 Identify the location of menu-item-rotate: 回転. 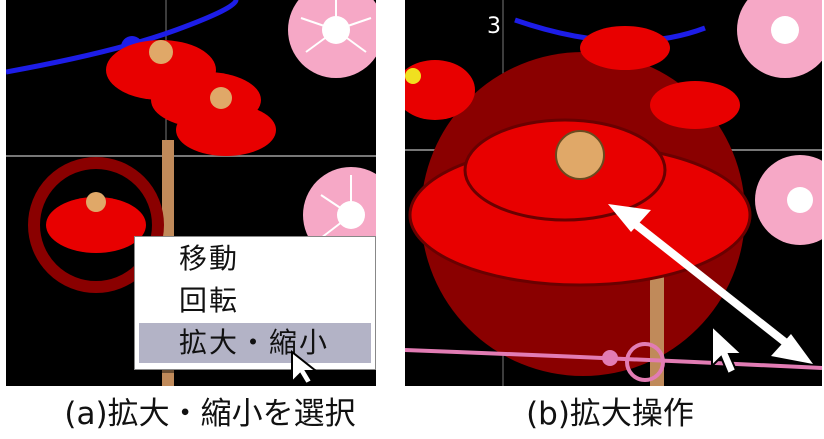
(255, 301).